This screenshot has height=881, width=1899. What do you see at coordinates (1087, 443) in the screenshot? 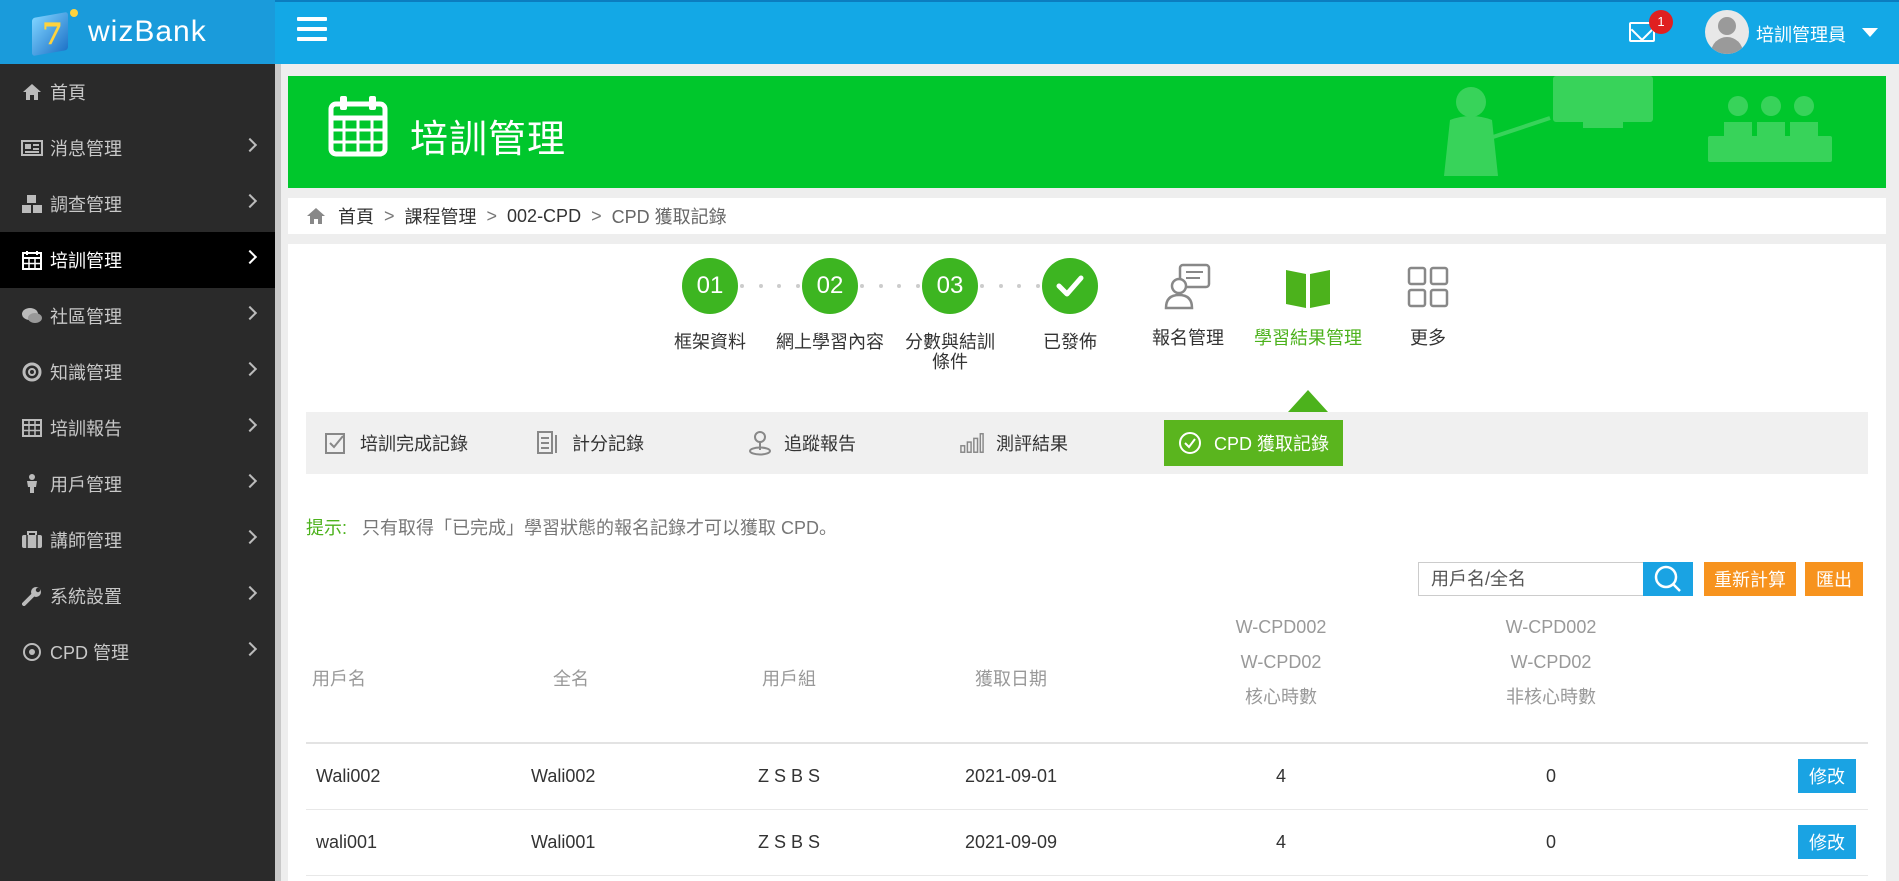
I see `sub-tabs: 培訓完成記錄 計分記錄 追蹤報告 測評結果 CPD 獲取記錄` at bounding box center [1087, 443].